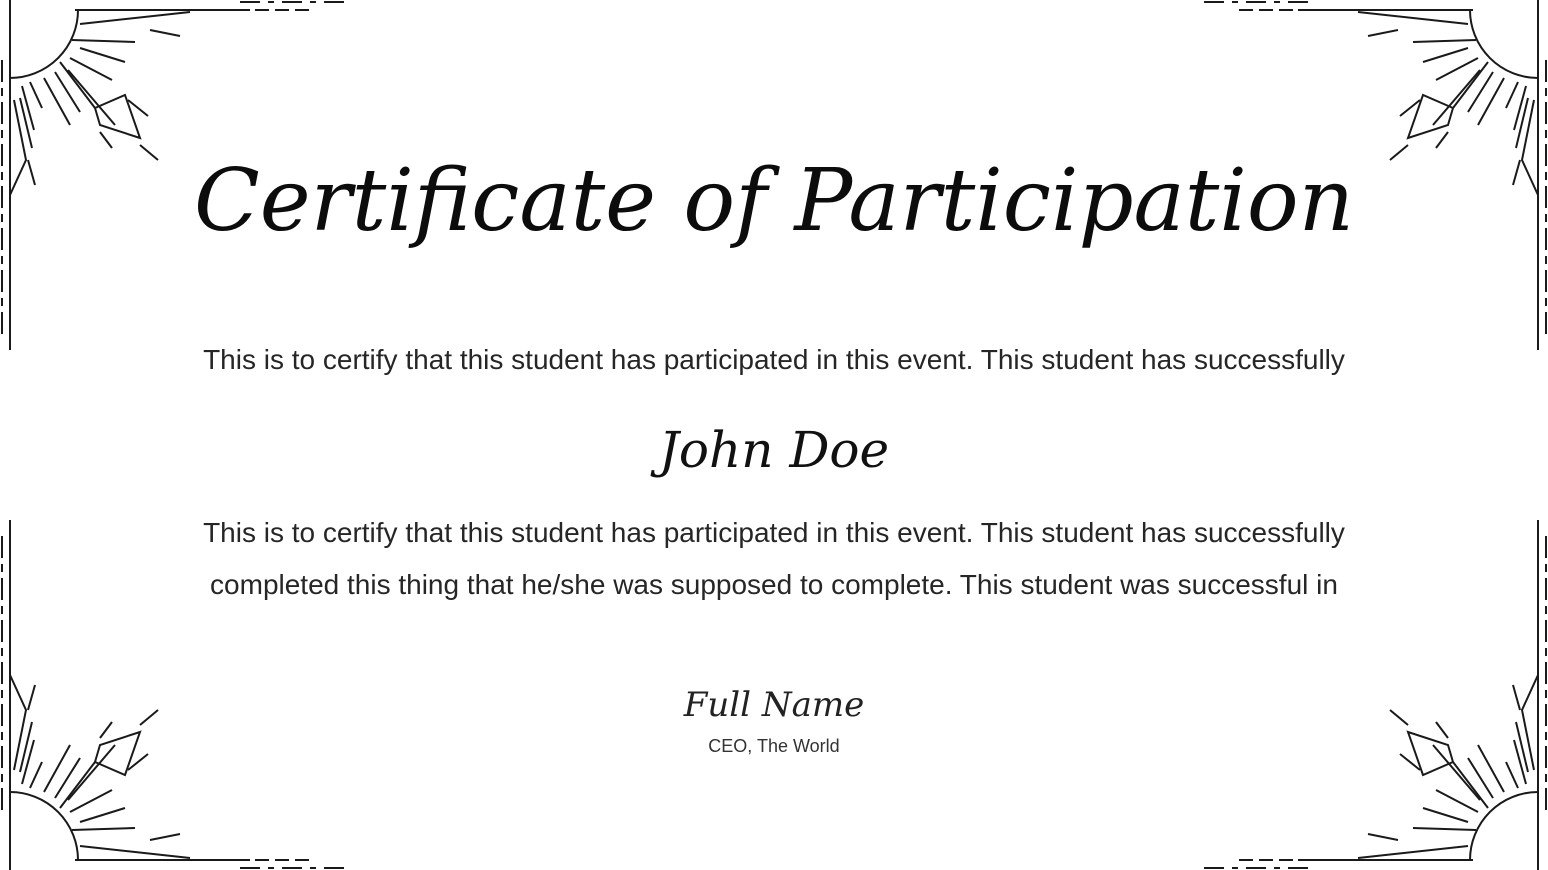 This screenshot has height=870, width=1548. Describe the element at coordinates (774, 201) in the screenshot. I see `certificate-title: Certificate of Participation` at that location.